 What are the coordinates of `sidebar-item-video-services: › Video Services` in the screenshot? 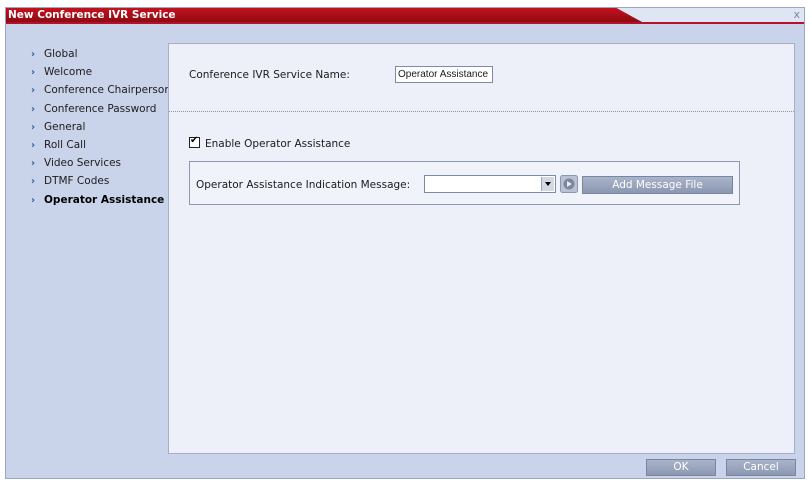 It's located at (101, 163).